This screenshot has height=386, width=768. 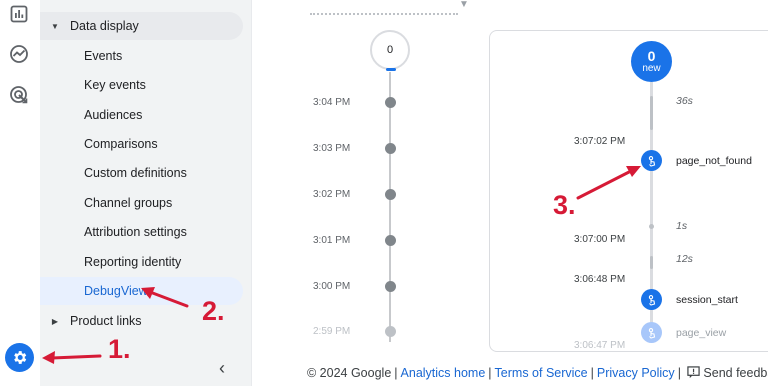 I want to click on analytics-home-link: Analytics home, so click(x=443, y=373).